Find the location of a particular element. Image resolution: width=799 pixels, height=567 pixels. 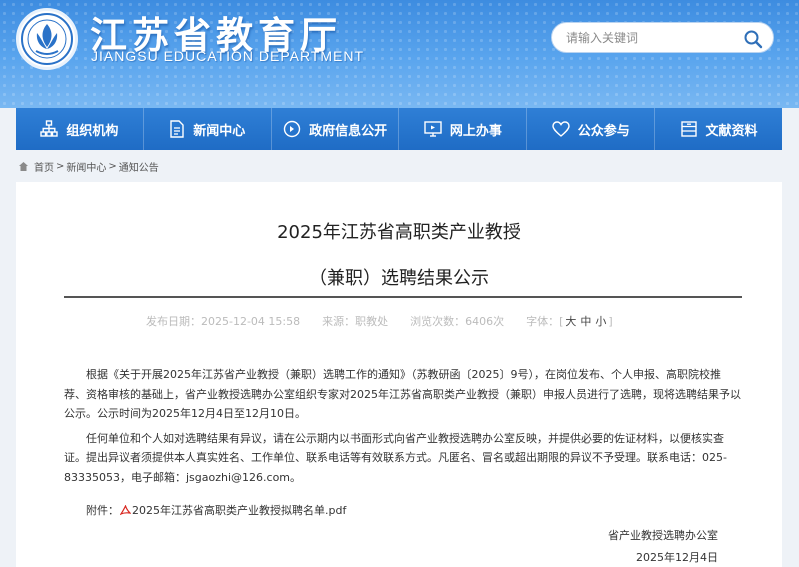

signature-date: 2025年12月4日 is located at coordinates (677, 557).